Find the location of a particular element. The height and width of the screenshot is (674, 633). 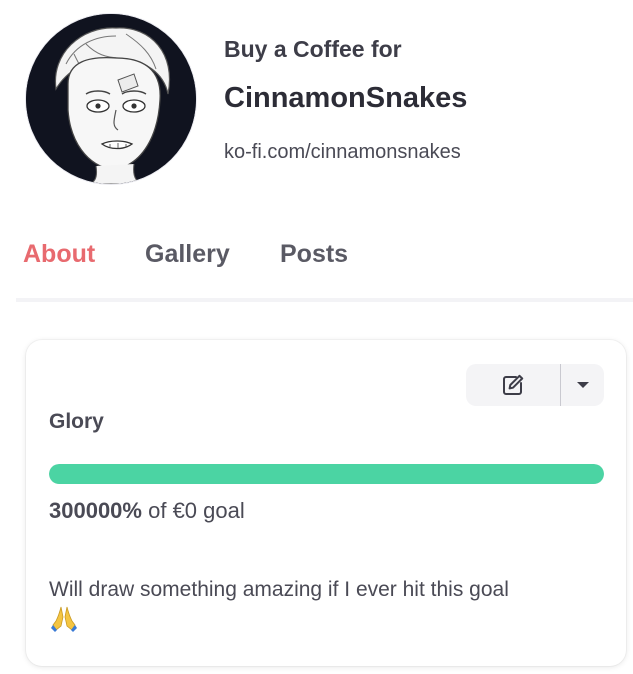

tab-about: About is located at coordinates (59, 254).